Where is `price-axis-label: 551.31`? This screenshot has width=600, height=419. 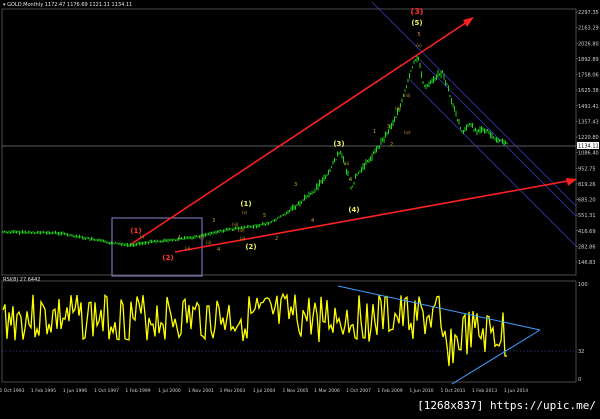 price-axis-label: 551.31 is located at coordinates (587, 216).